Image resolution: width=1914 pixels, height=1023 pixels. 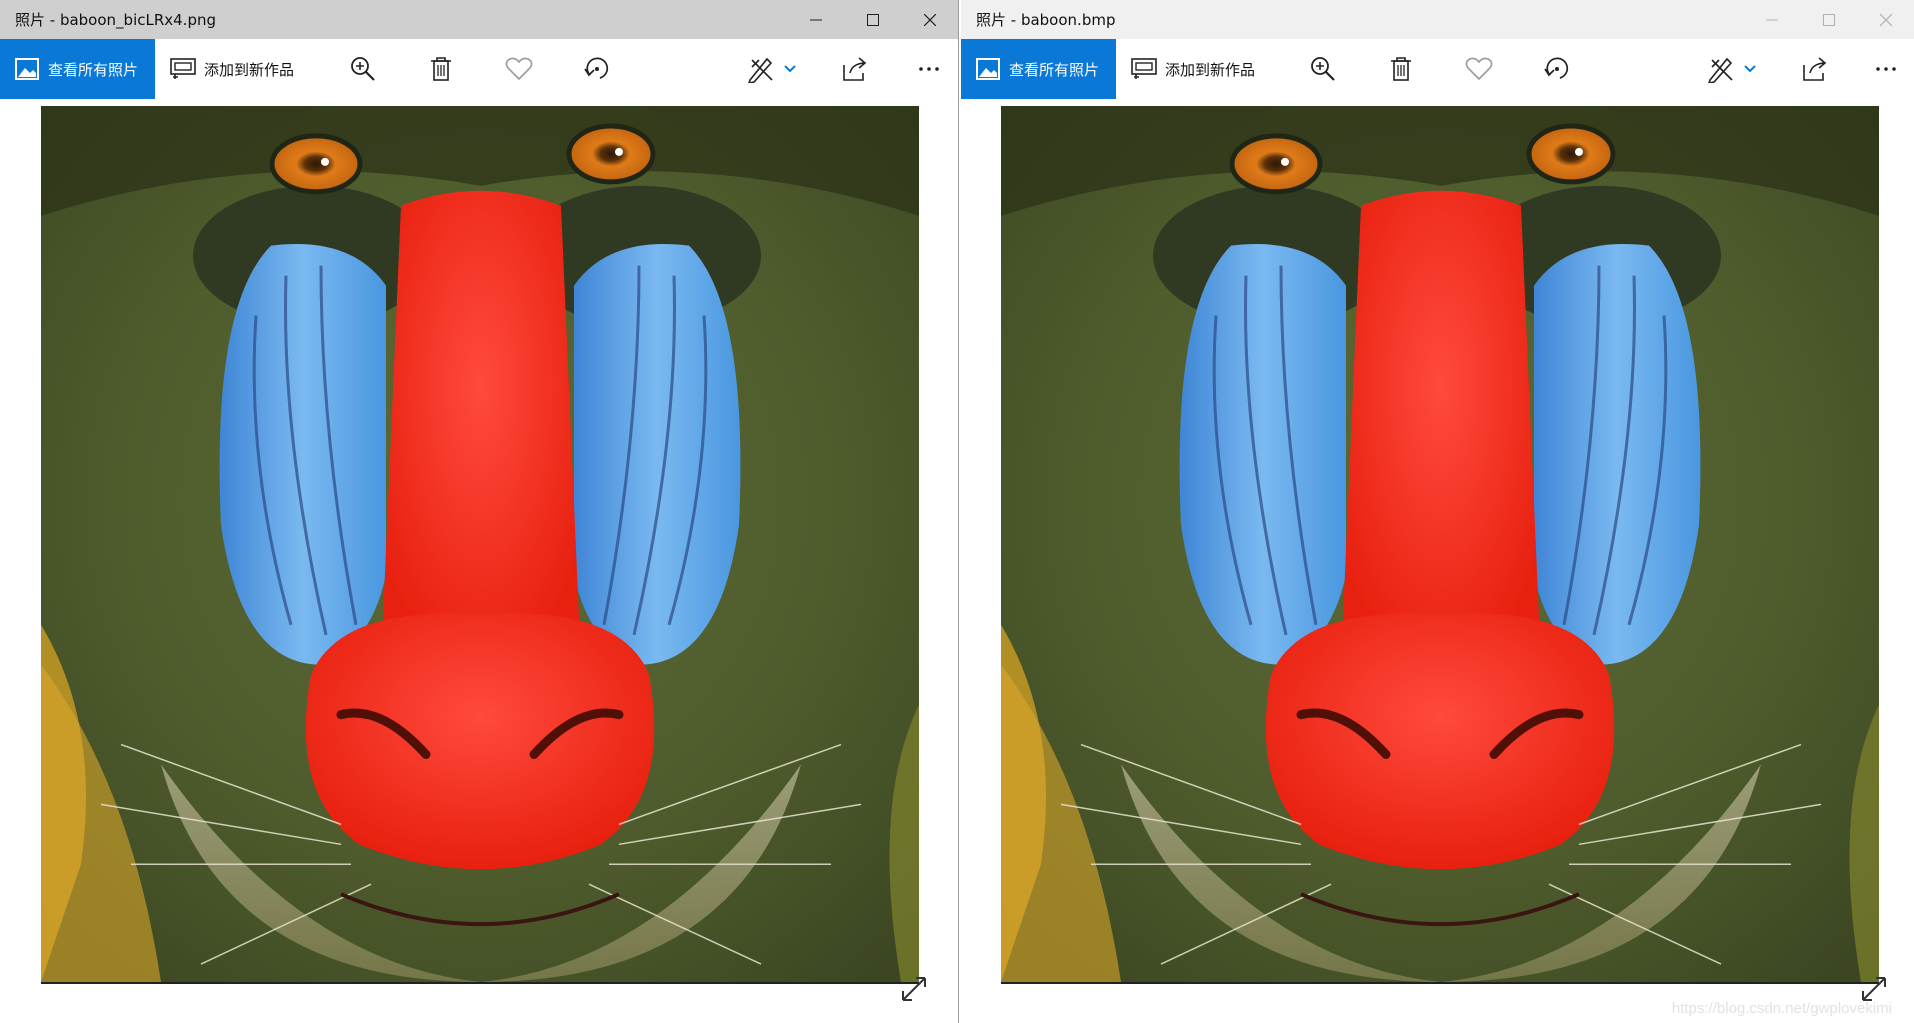 What do you see at coordinates (479, 19) in the screenshot?
I see `title-bar: 照片 - baboon_bicLRx4.png` at bounding box center [479, 19].